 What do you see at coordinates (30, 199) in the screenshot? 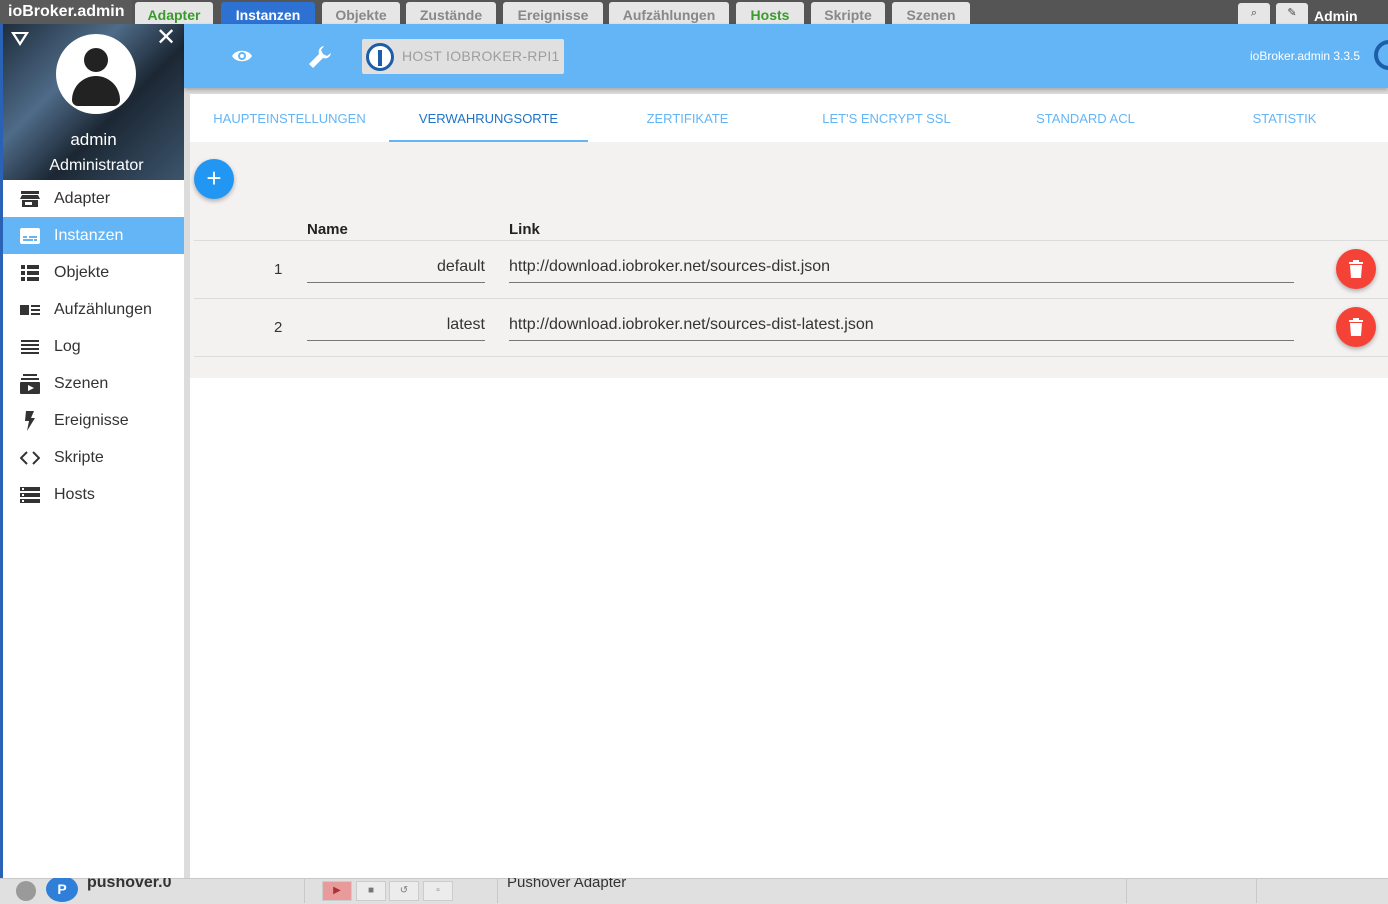
I see `store-icon` at bounding box center [30, 199].